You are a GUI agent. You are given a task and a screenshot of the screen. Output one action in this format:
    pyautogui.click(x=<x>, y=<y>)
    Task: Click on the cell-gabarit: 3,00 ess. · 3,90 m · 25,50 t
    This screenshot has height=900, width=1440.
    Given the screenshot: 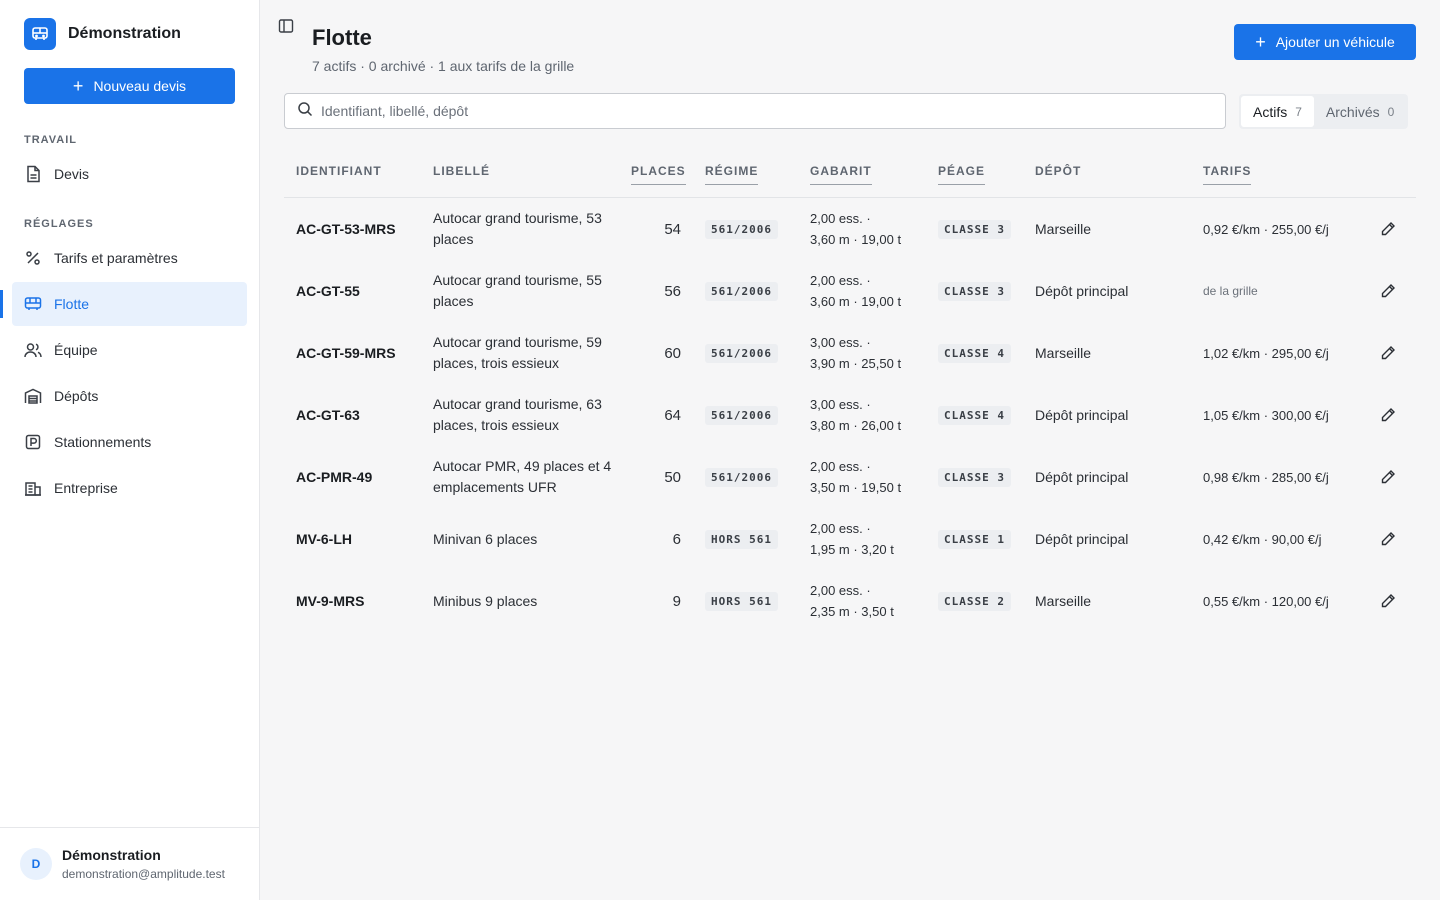 What is the action you would take?
    pyautogui.click(x=855, y=353)
    